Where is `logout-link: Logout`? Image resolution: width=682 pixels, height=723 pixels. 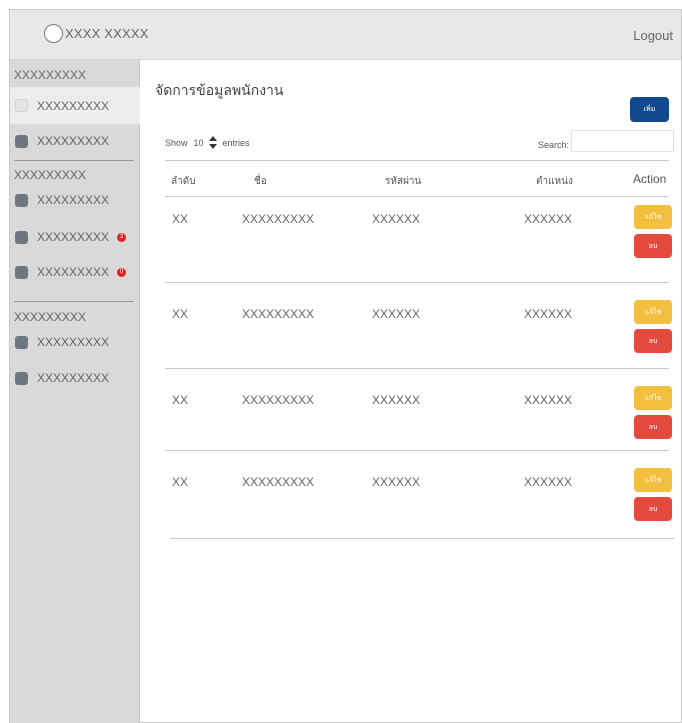
logout-link: Logout is located at coordinates (653, 35).